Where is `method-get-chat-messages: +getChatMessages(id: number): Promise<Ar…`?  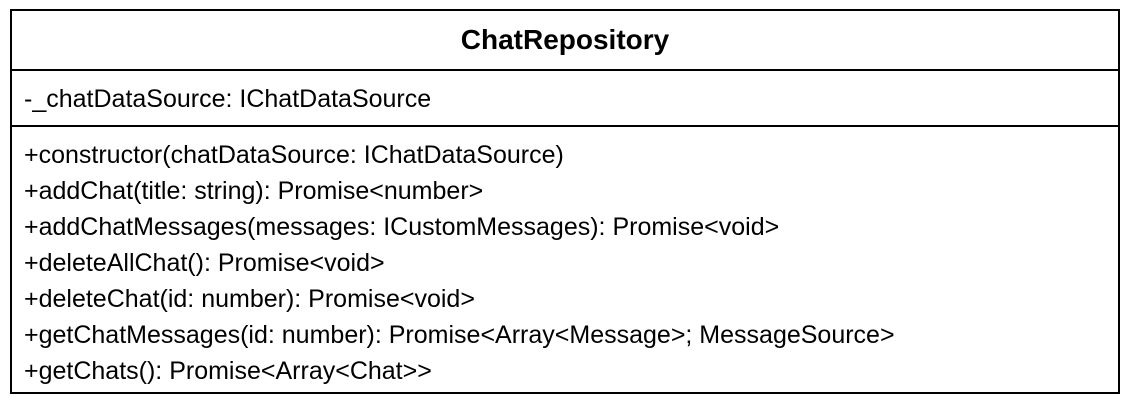 method-get-chat-messages: +getChatMessages(id: number): Promise<Ar… is located at coordinates (459, 335).